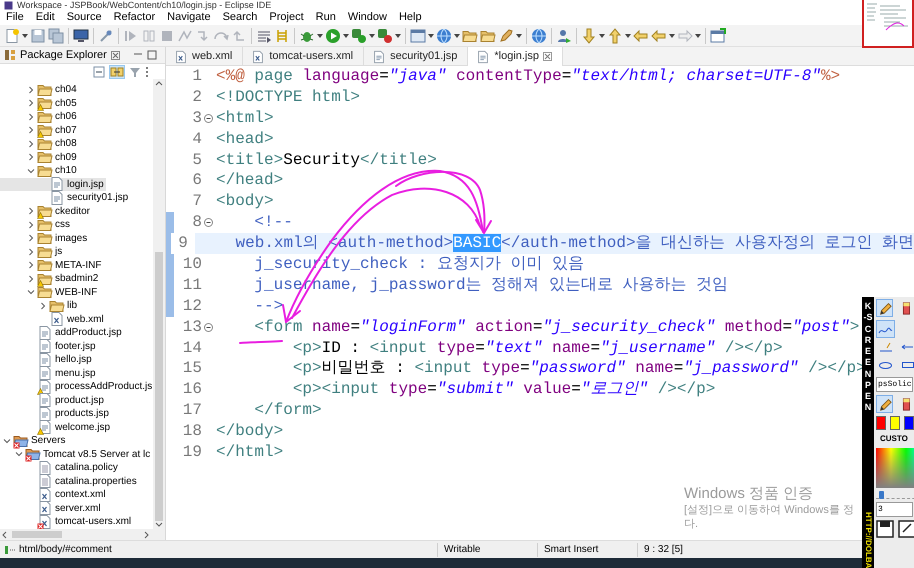 This screenshot has width=914, height=568. What do you see at coordinates (189, 17) in the screenshot?
I see `menu-item: Navigate` at bounding box center [189, 17].